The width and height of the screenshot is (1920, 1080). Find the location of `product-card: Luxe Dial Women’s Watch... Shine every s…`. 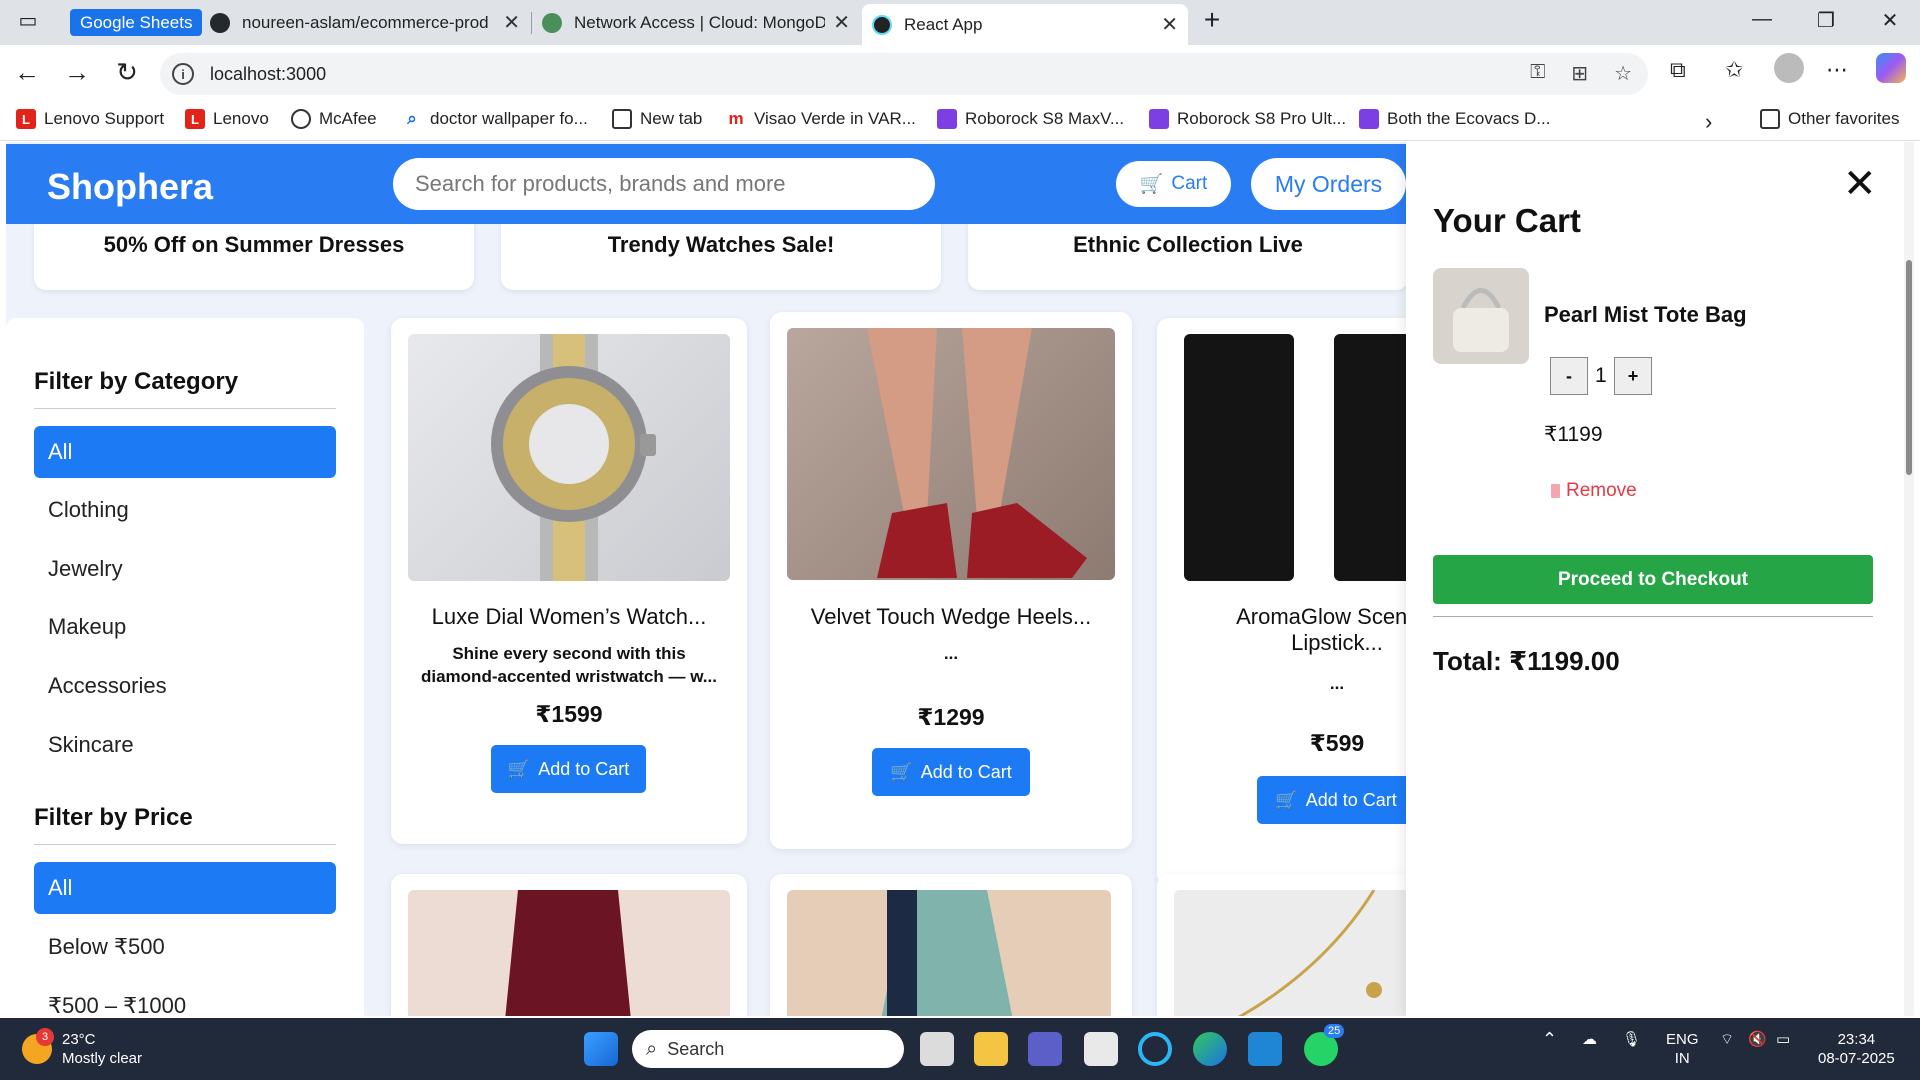

product-card: Luxe Dial Women’s Watch... Shine every s… is located at coordinates (569, 581).